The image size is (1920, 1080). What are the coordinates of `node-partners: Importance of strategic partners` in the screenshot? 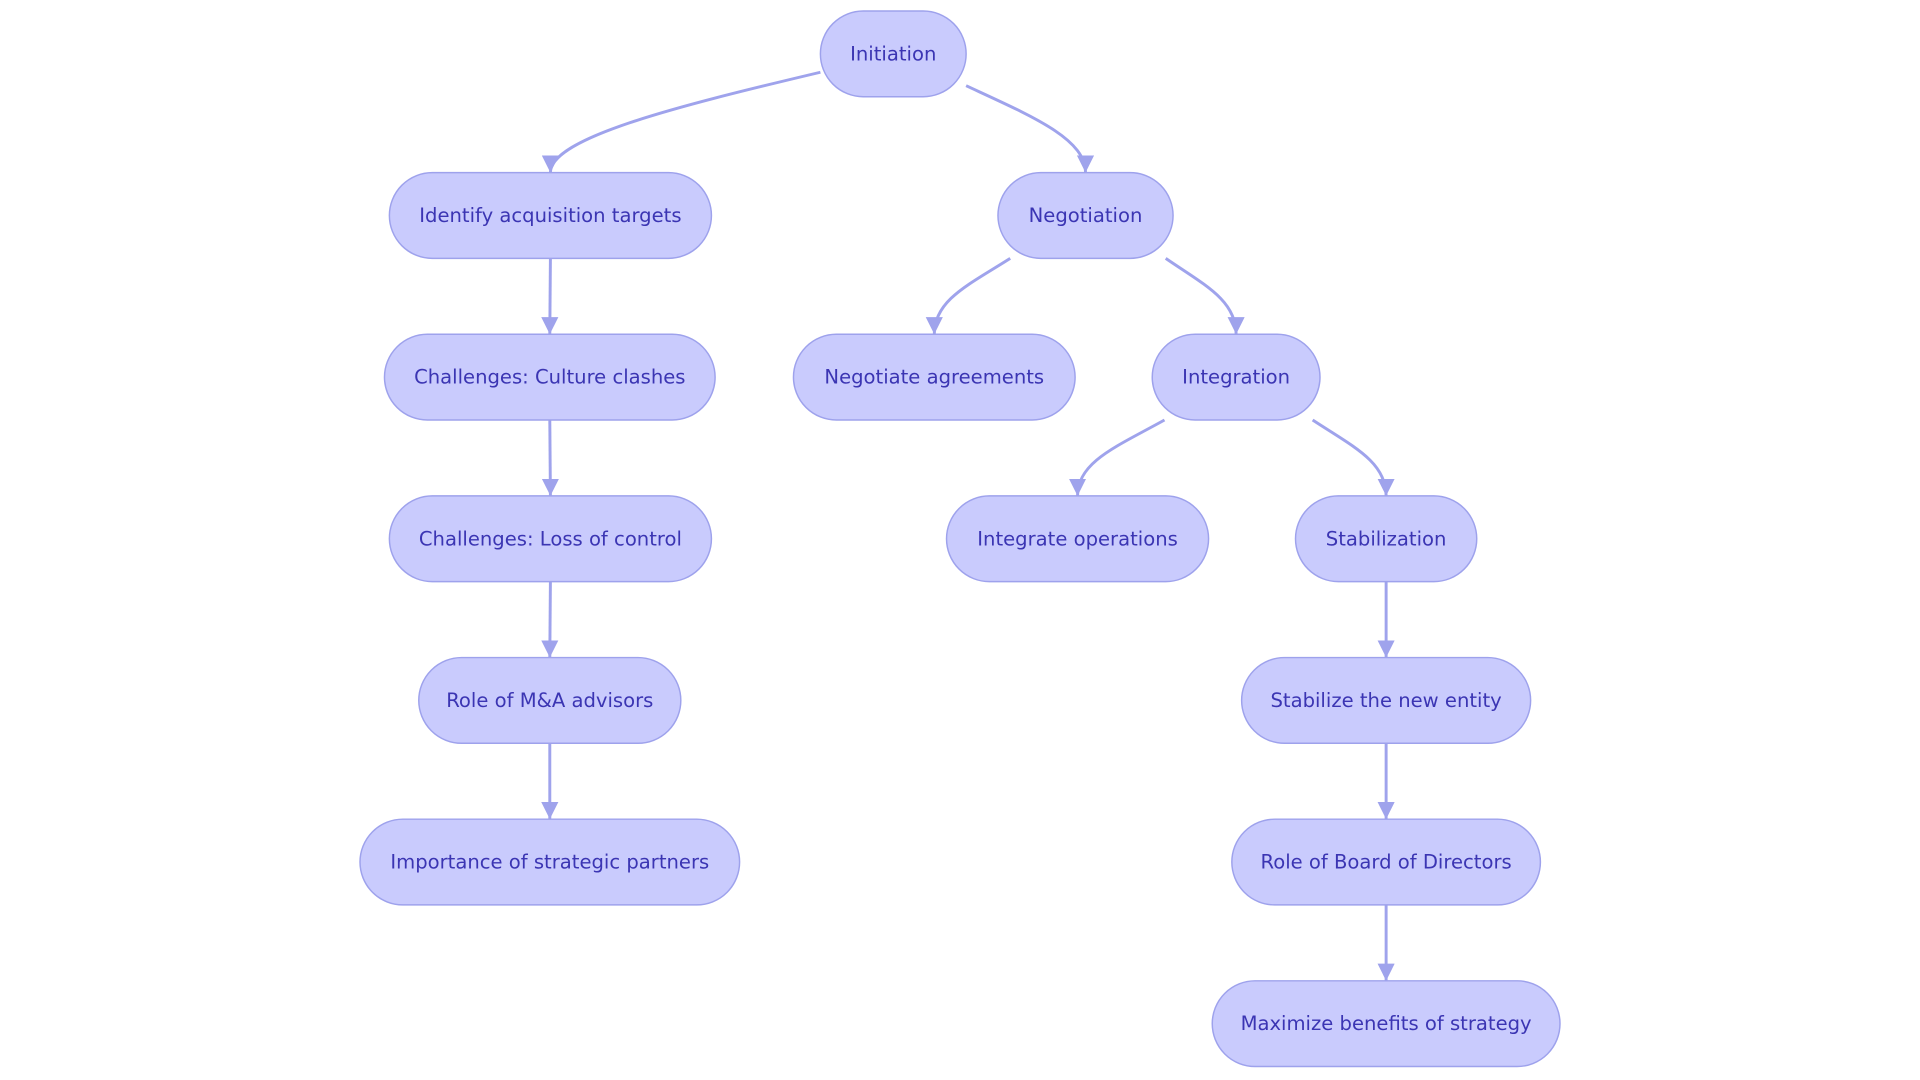 It's located at (550, 862).